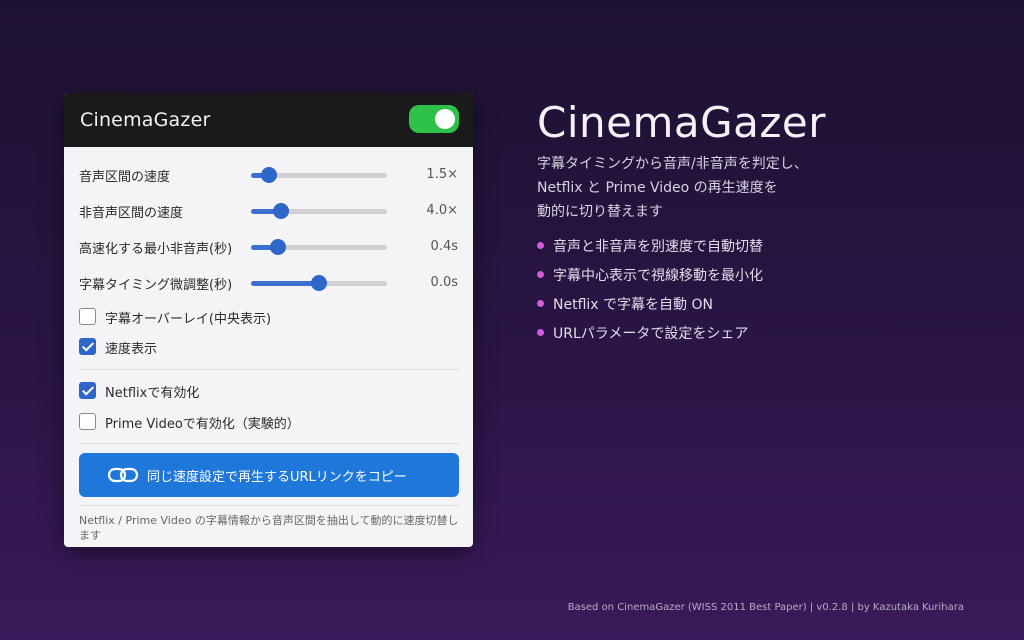 The height and width of the screenshot is (640, 1024). I want to click on slider-value: 0.0s, so click(444, 282).